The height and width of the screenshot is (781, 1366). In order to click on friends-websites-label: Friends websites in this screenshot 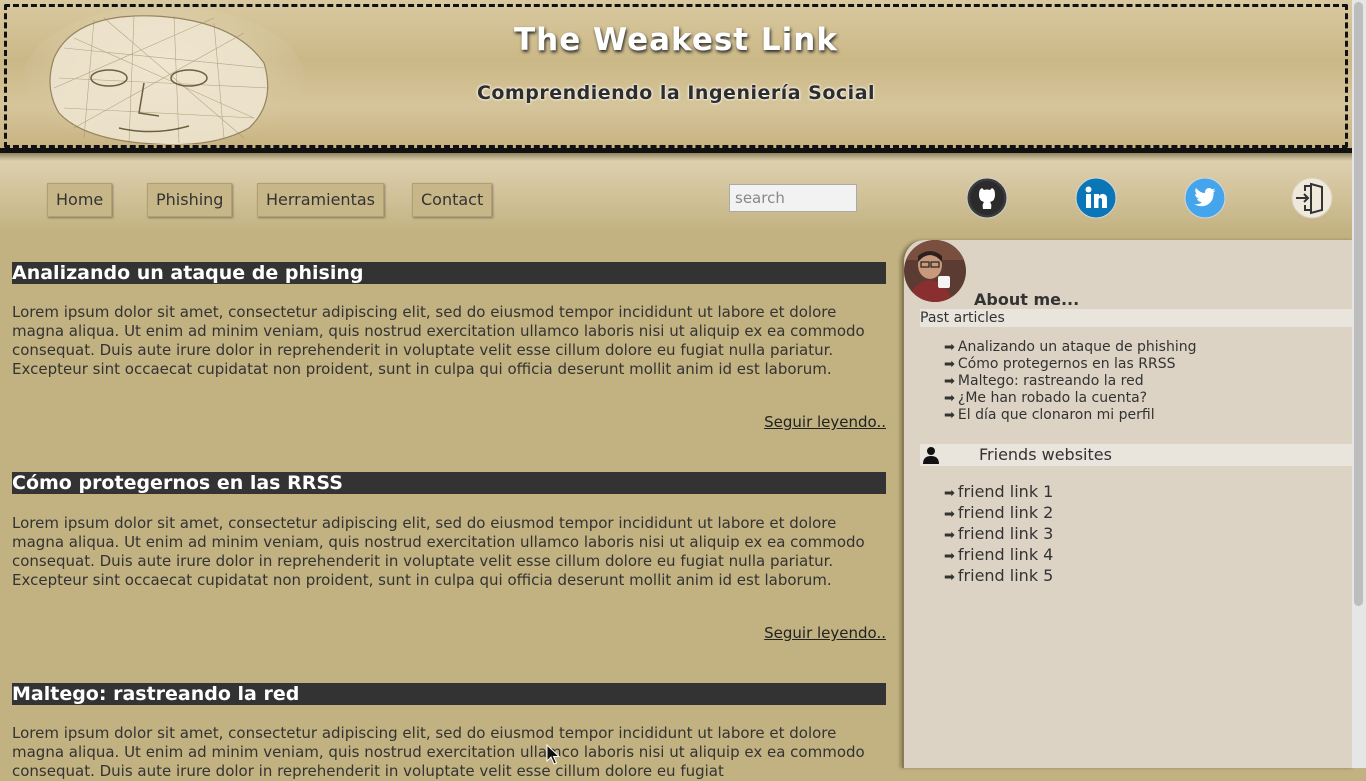, I will do `click(1045, 454)`.